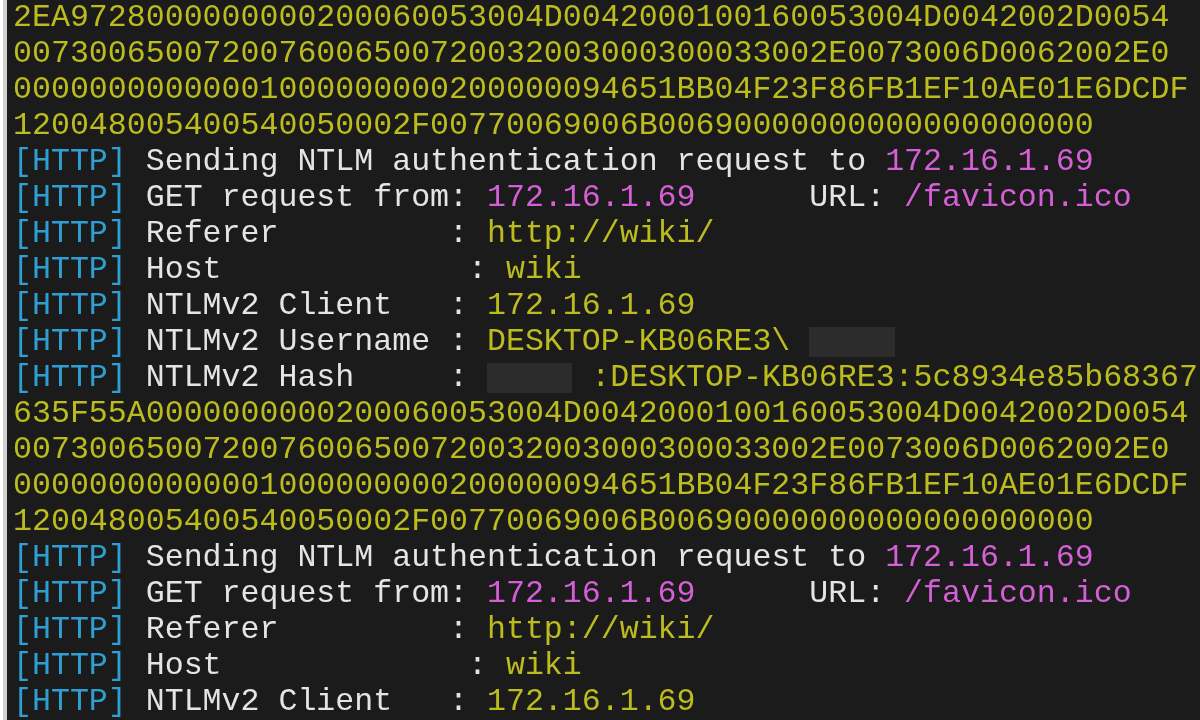 The height and width of the screenshot is (720, 1200). What do you see at coordinates (639, 342) in the screenshot?
I see `log-value: DESKTOP-KB06RE3\` at bounding box center [639, 342].